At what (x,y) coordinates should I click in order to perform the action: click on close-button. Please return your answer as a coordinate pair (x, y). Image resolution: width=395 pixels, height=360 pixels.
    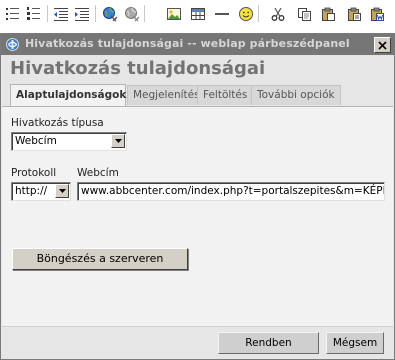
    Looking at the image, I should click on (382, 45).